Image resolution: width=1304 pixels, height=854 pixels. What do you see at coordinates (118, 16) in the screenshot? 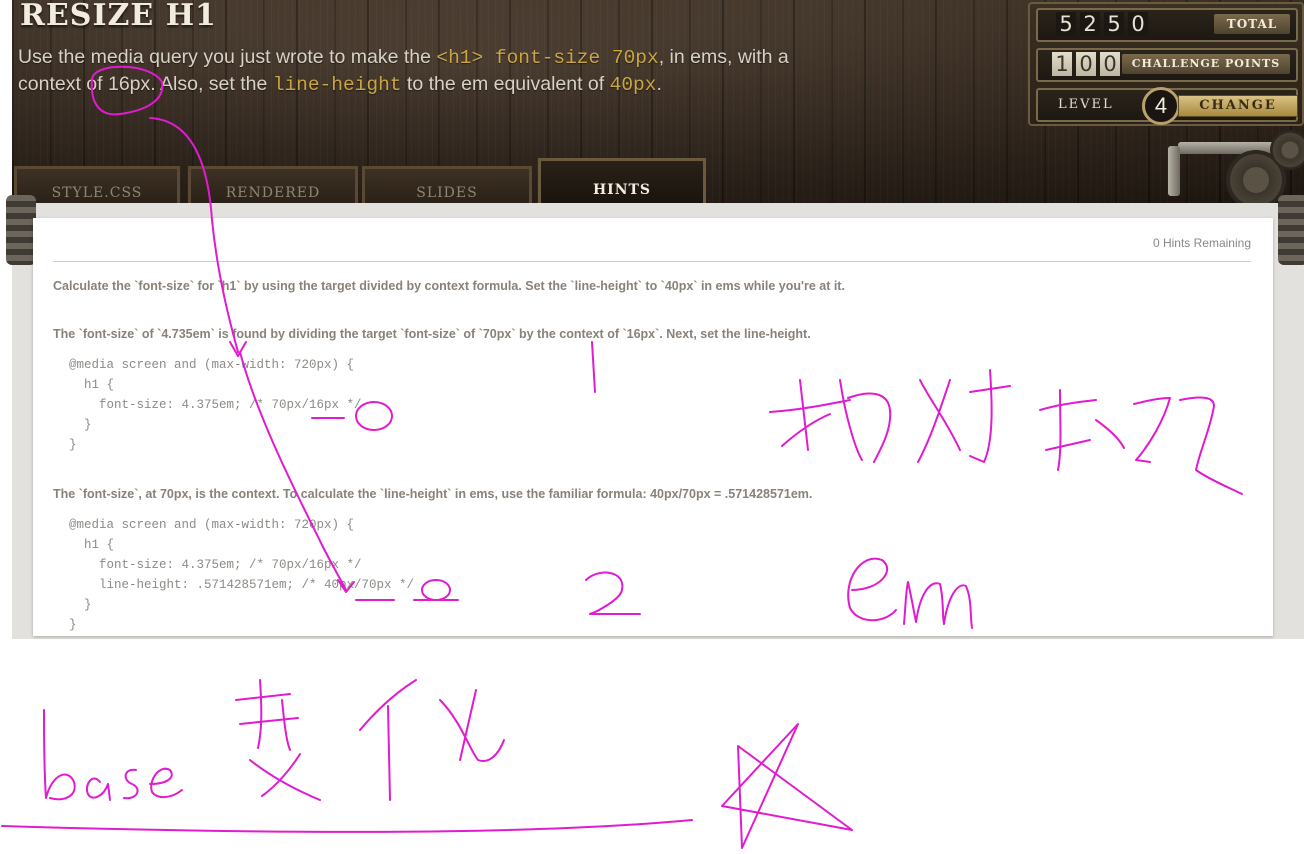
I see `challenge-title: RESIZE H1` at bounding box center [118, 16].